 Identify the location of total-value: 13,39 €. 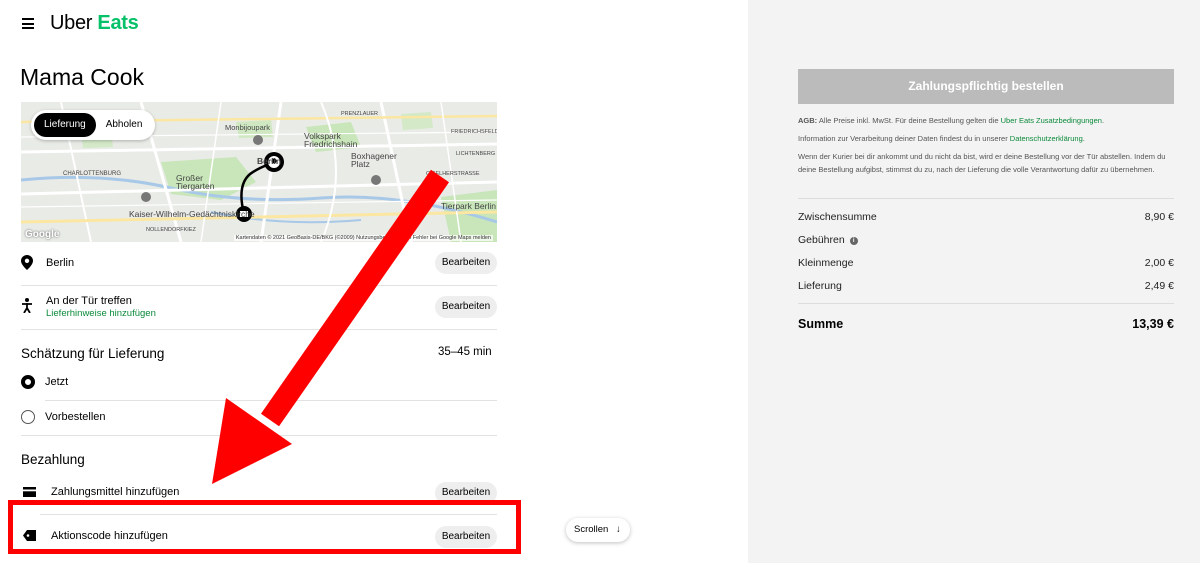
(1153, 324).